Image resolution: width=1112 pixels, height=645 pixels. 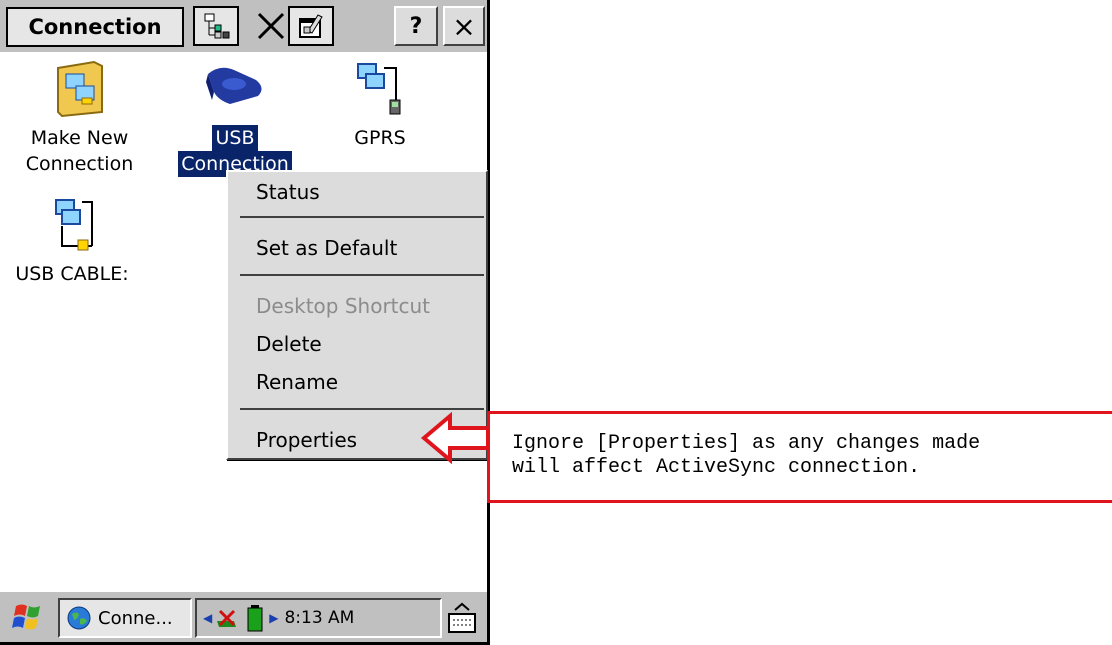 I want to click on make-new-connection-icon-item: Make New Connection, so click(x=79, y=118).